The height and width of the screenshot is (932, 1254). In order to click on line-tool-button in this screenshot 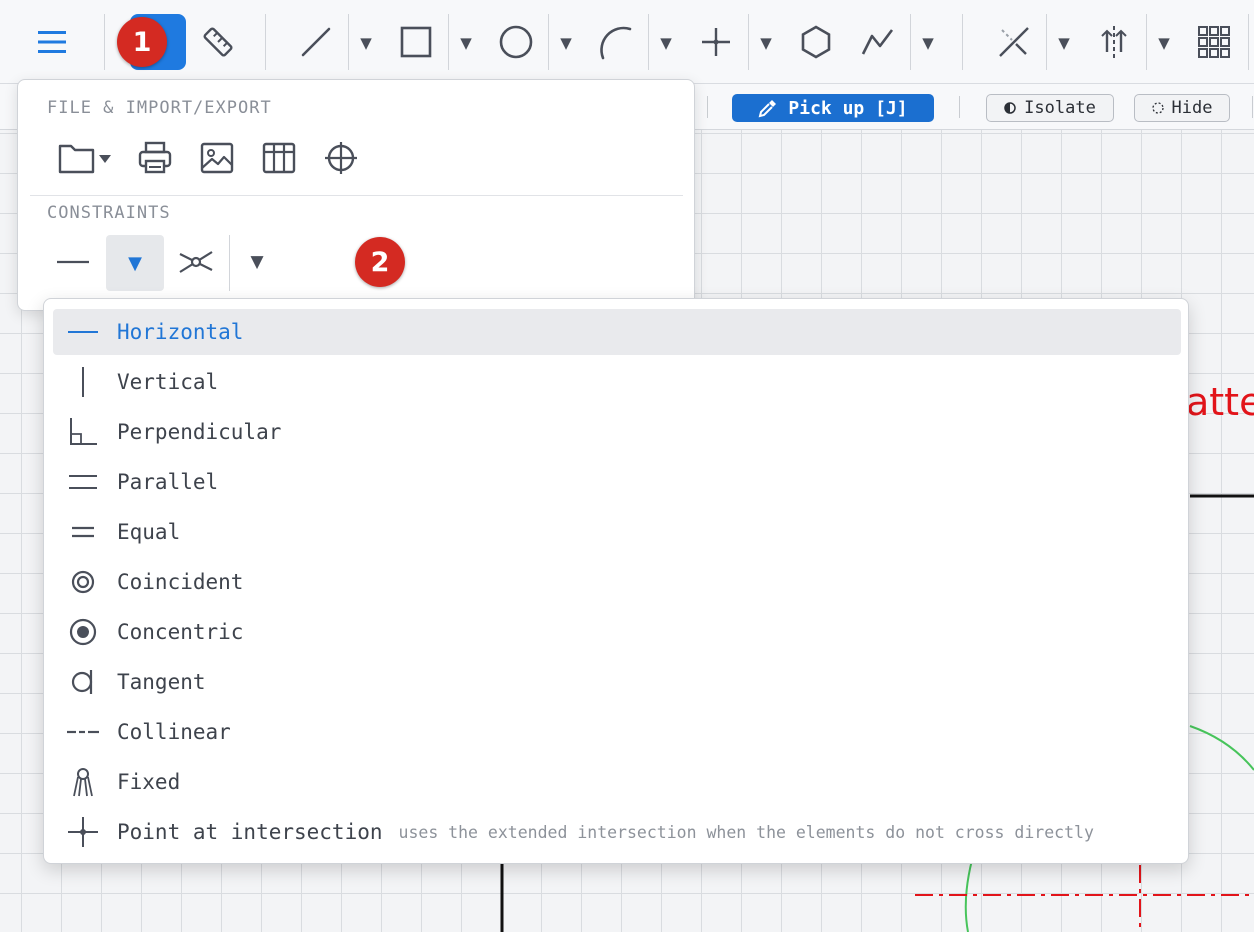, I will do `click(316, 42)`.